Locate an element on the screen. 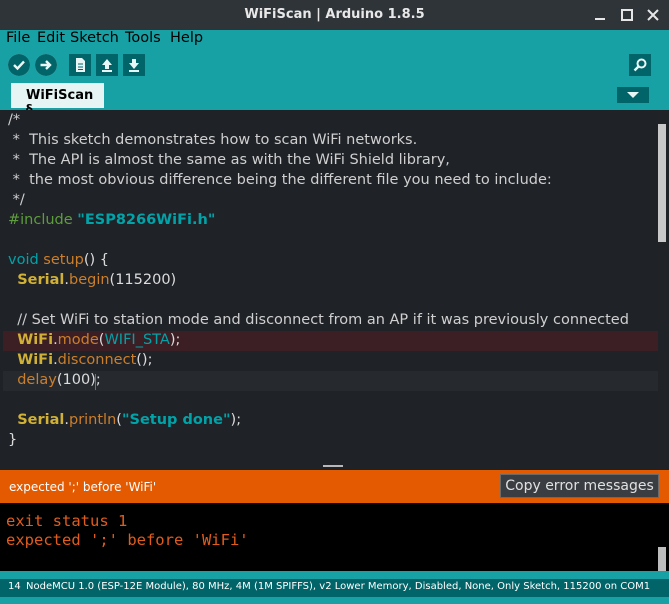 The image size is (669, 604). console-line-1: exit status 1 is located at coordinates (67, 521).